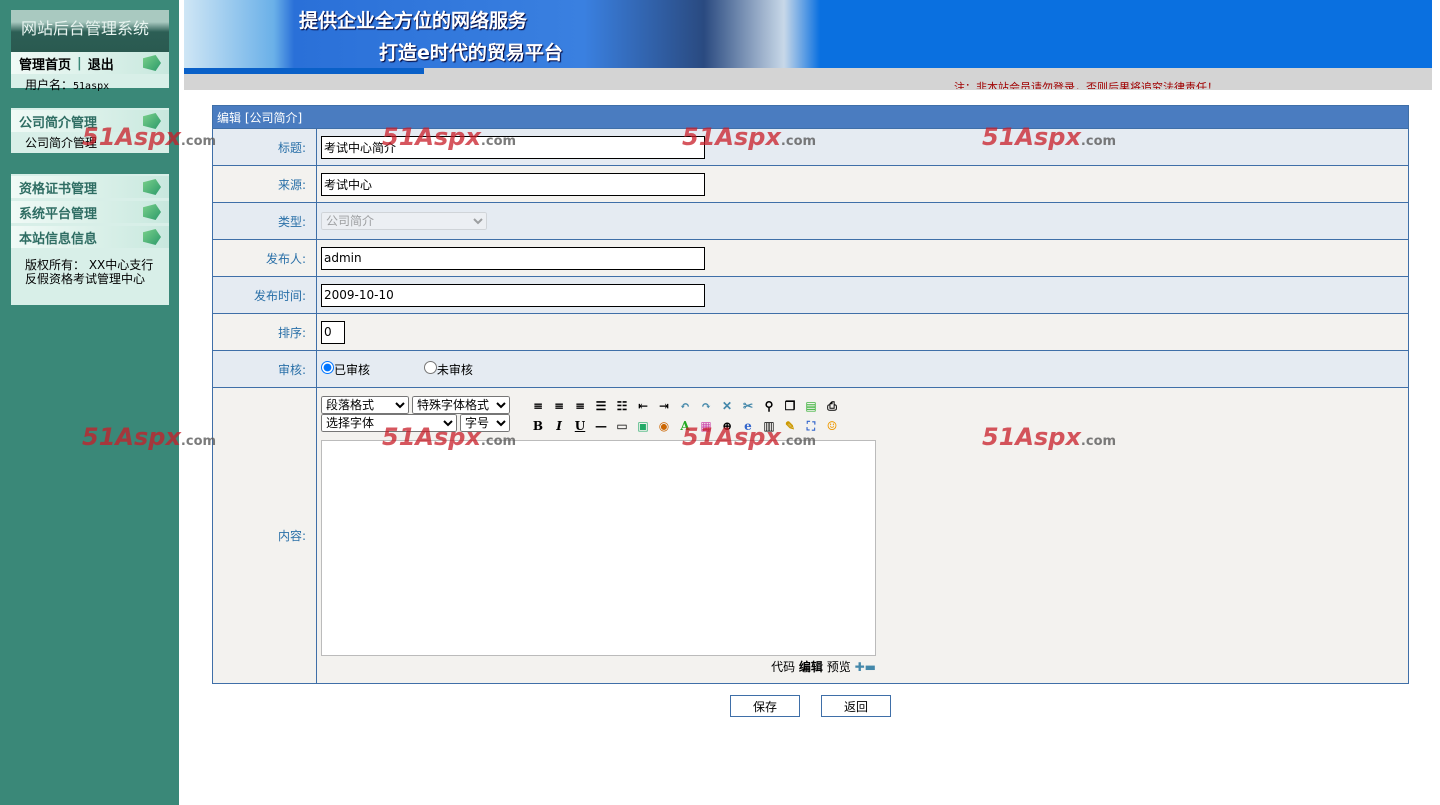  What do you see at coordinates (471, 53) in the screenshot?
I see `banner-slogan-2: 打造e时代的贸易平台` at bounding box center [471, 53].